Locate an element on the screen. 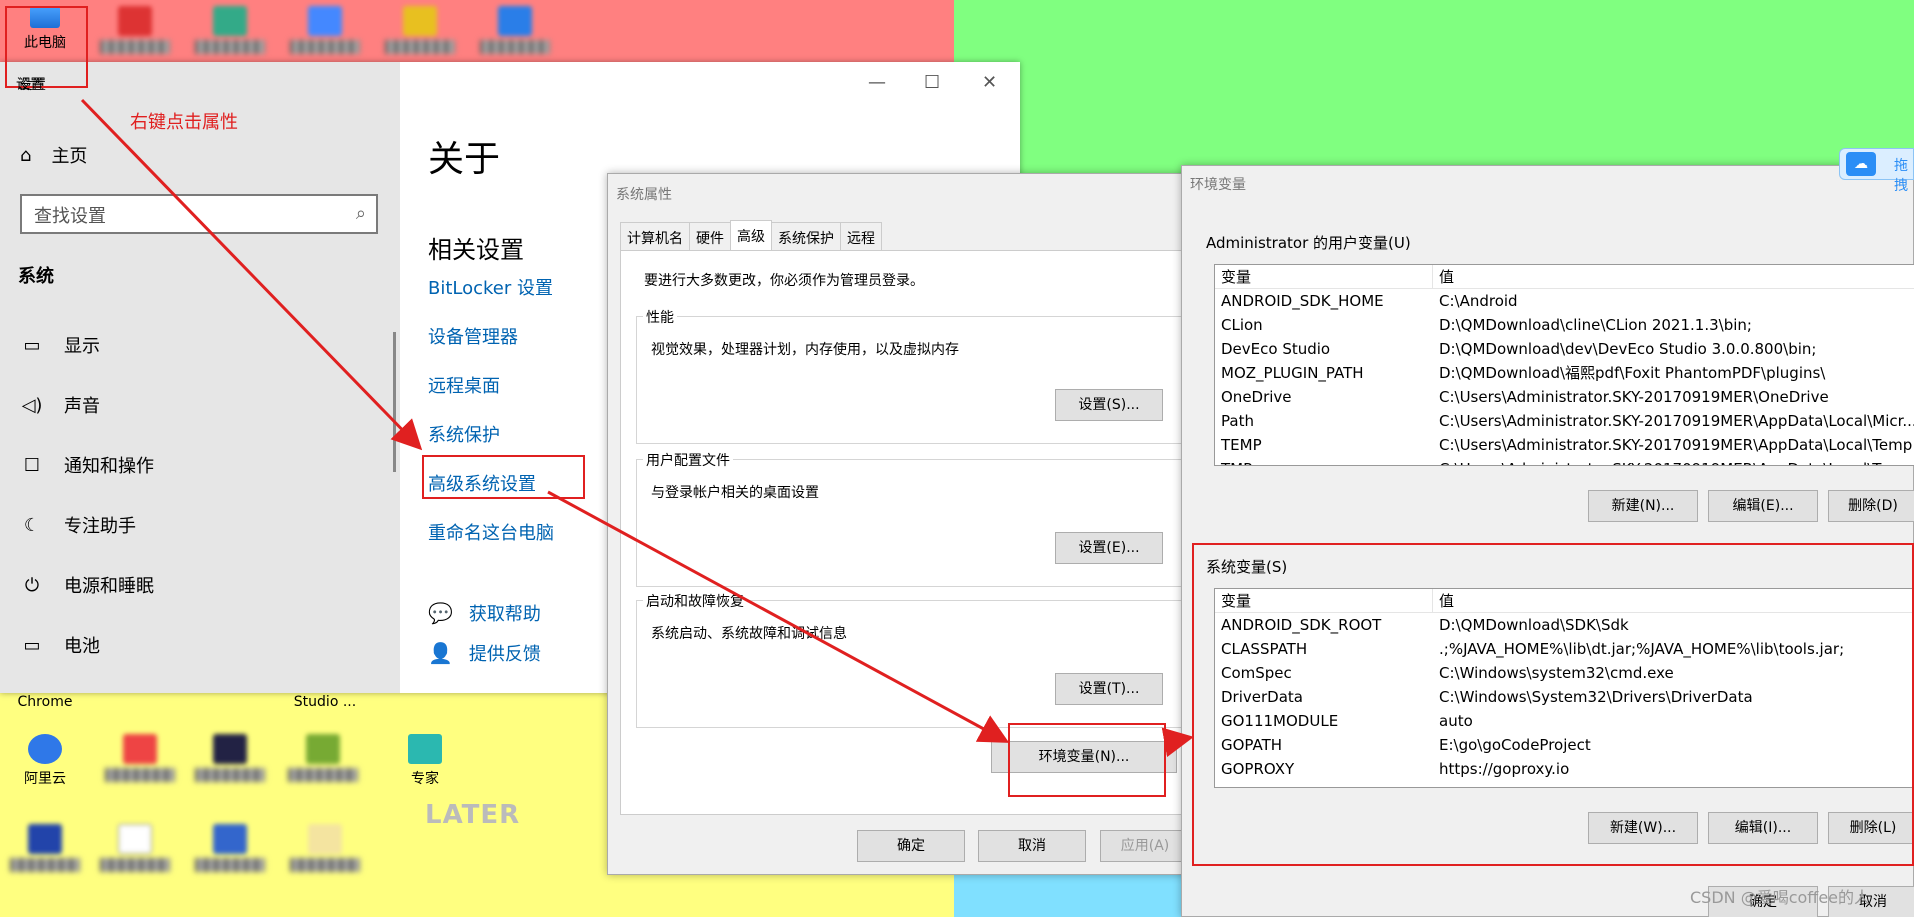 The width and height of the screenshot is (1914, 917). arrow-to-env-button is located at coordinates (778, 616).